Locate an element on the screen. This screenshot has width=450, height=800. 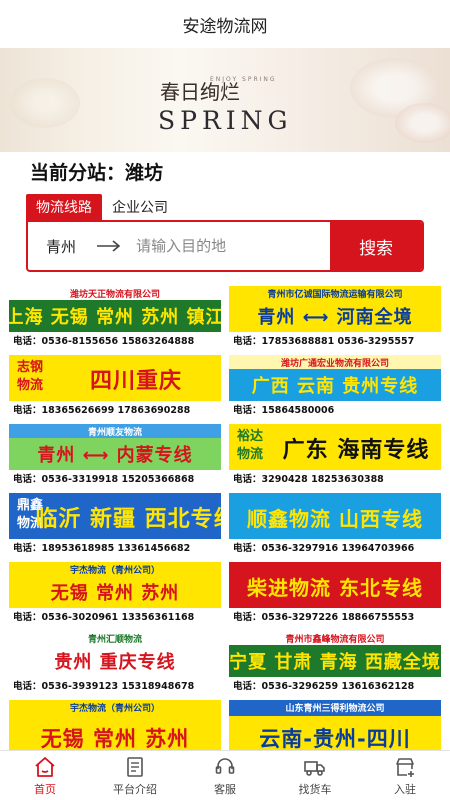
logistics-ad-card: 柴进物流 东北专线电话：0536-3297226 18866755553 is located at coordinates (335, 593).